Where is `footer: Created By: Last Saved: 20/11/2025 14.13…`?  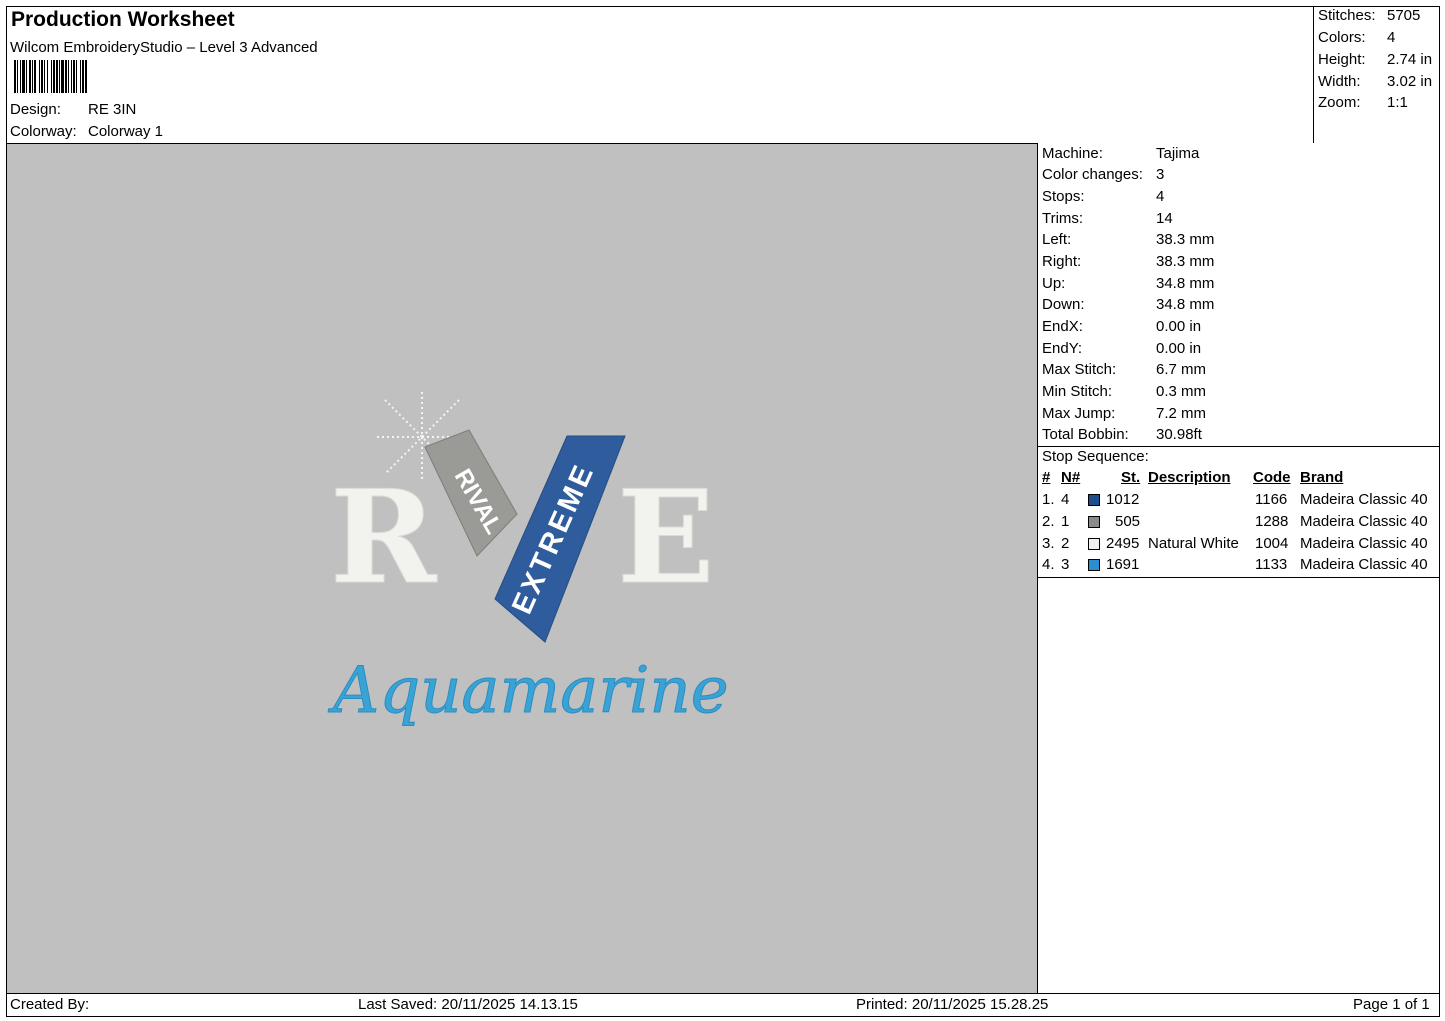 footer: Created By: Last Saved: 20/11/2025 14.13… is located at coordinates (723, 1005).